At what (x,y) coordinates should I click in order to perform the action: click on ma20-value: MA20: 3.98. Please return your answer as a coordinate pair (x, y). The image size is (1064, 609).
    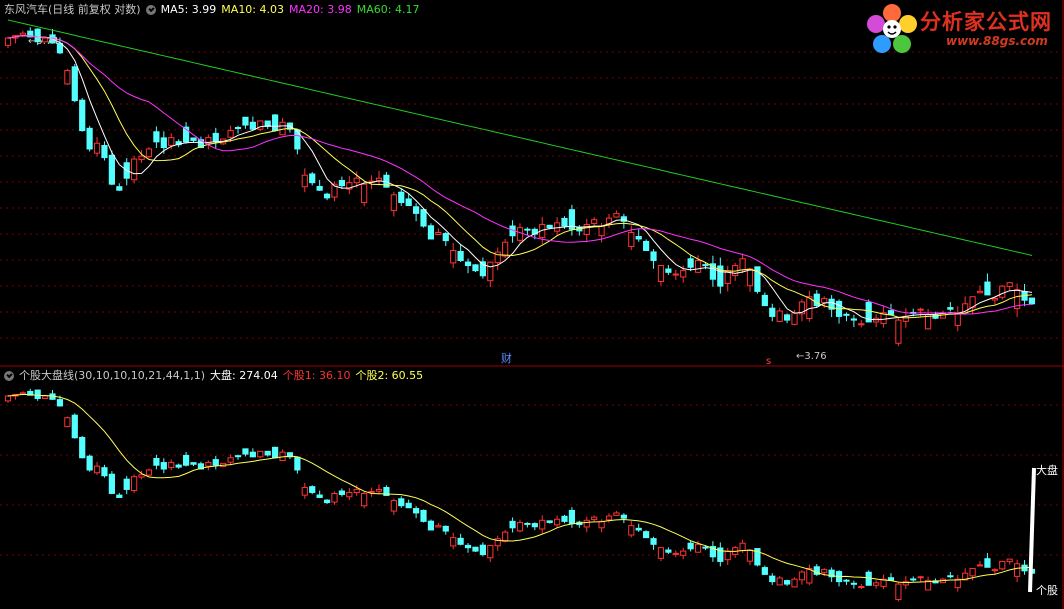
    Looking at the image, I should click on (320, 9).